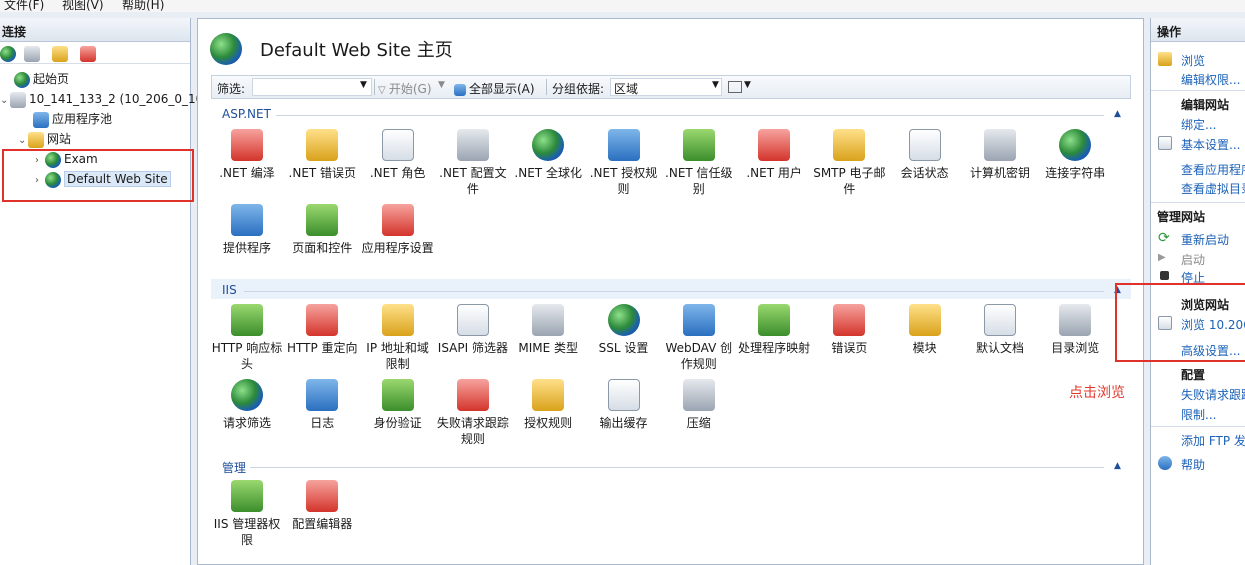 The width and height of the screenshot is (1245, 565). Describe the element at coordinates (60, 54) in the screenshot. I see `up-folder-icon` at that location.